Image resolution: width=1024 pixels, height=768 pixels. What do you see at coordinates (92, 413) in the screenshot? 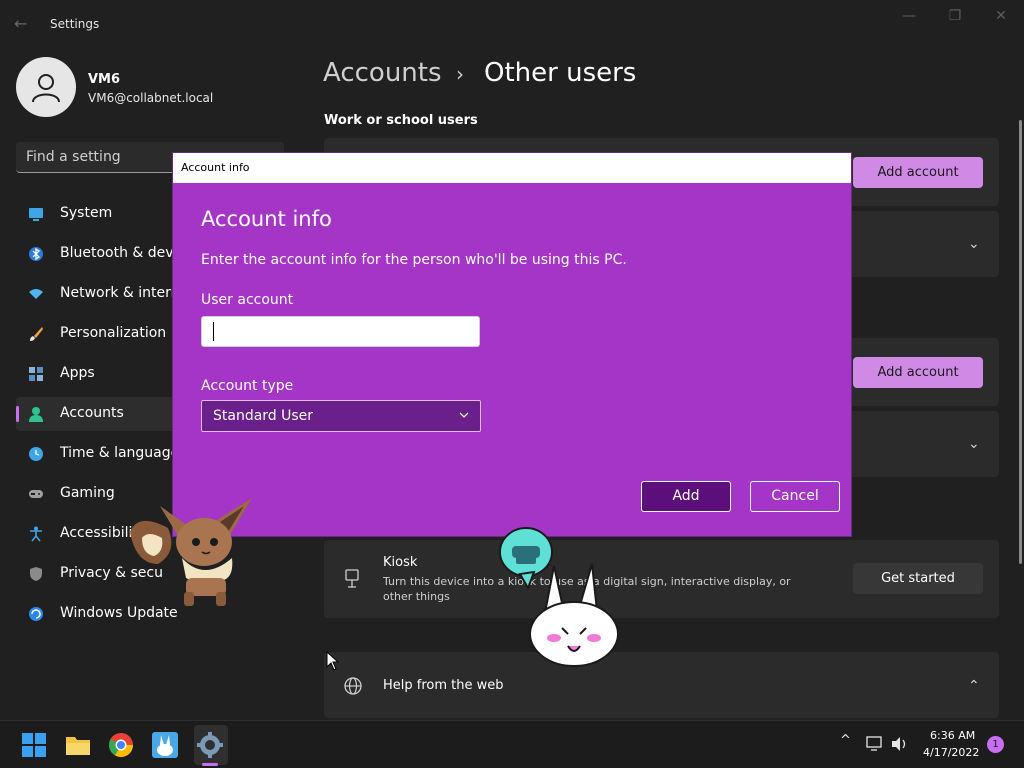
I see `sidebar-item-label: Accounts` at bounding box center [92, 413].